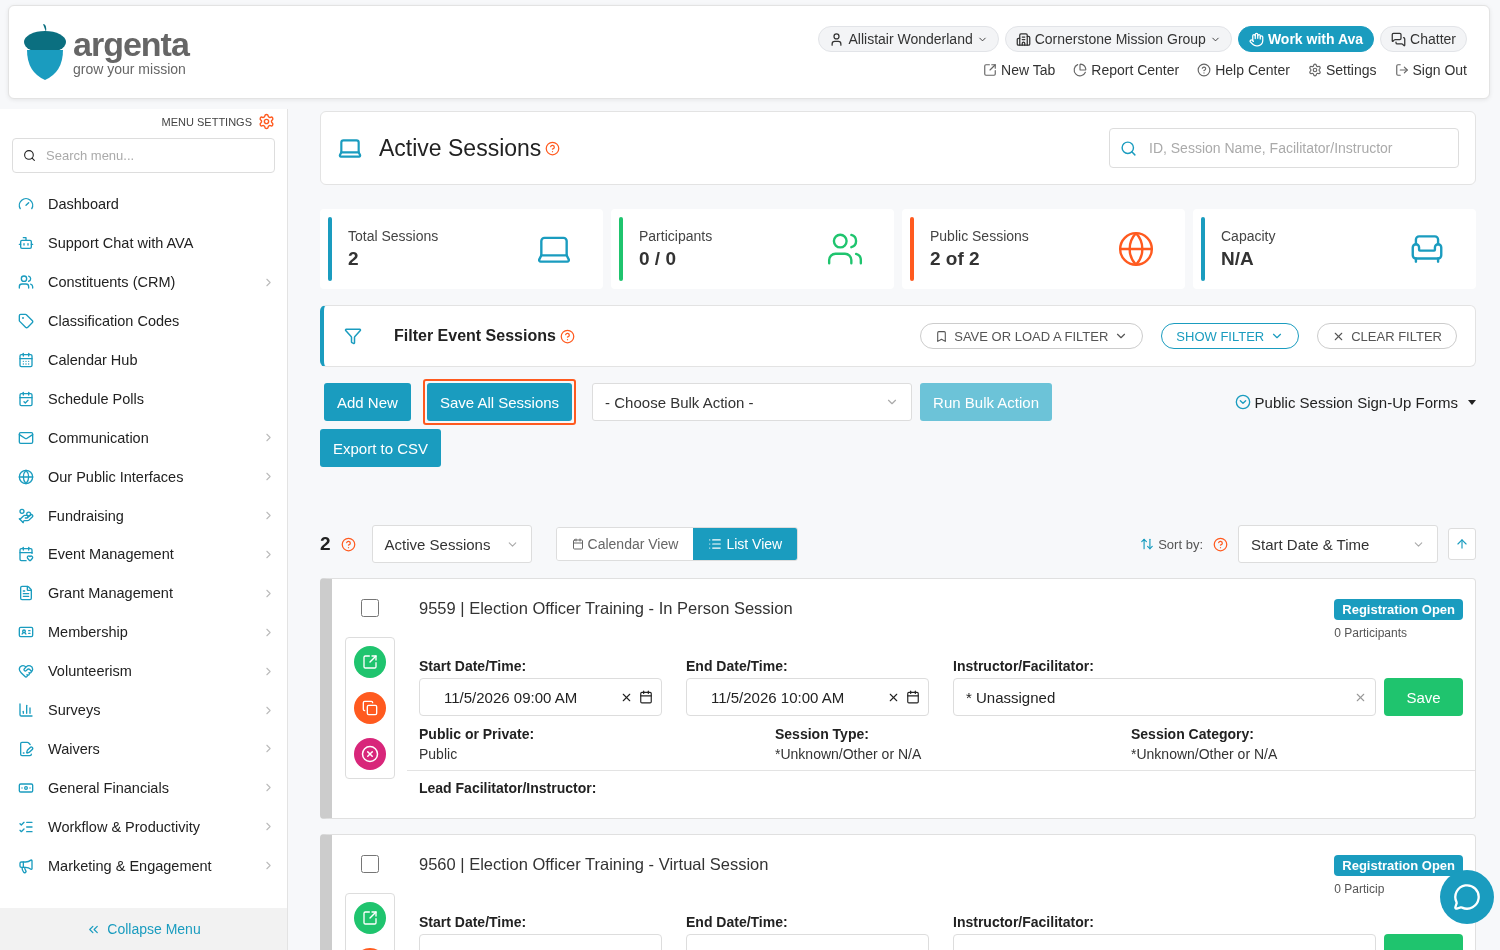 This screenshot has height=950, width=1500. Describe the element at coordinates (822, 734) in the screenshot. I see `field-label: Session Type:` at that location.